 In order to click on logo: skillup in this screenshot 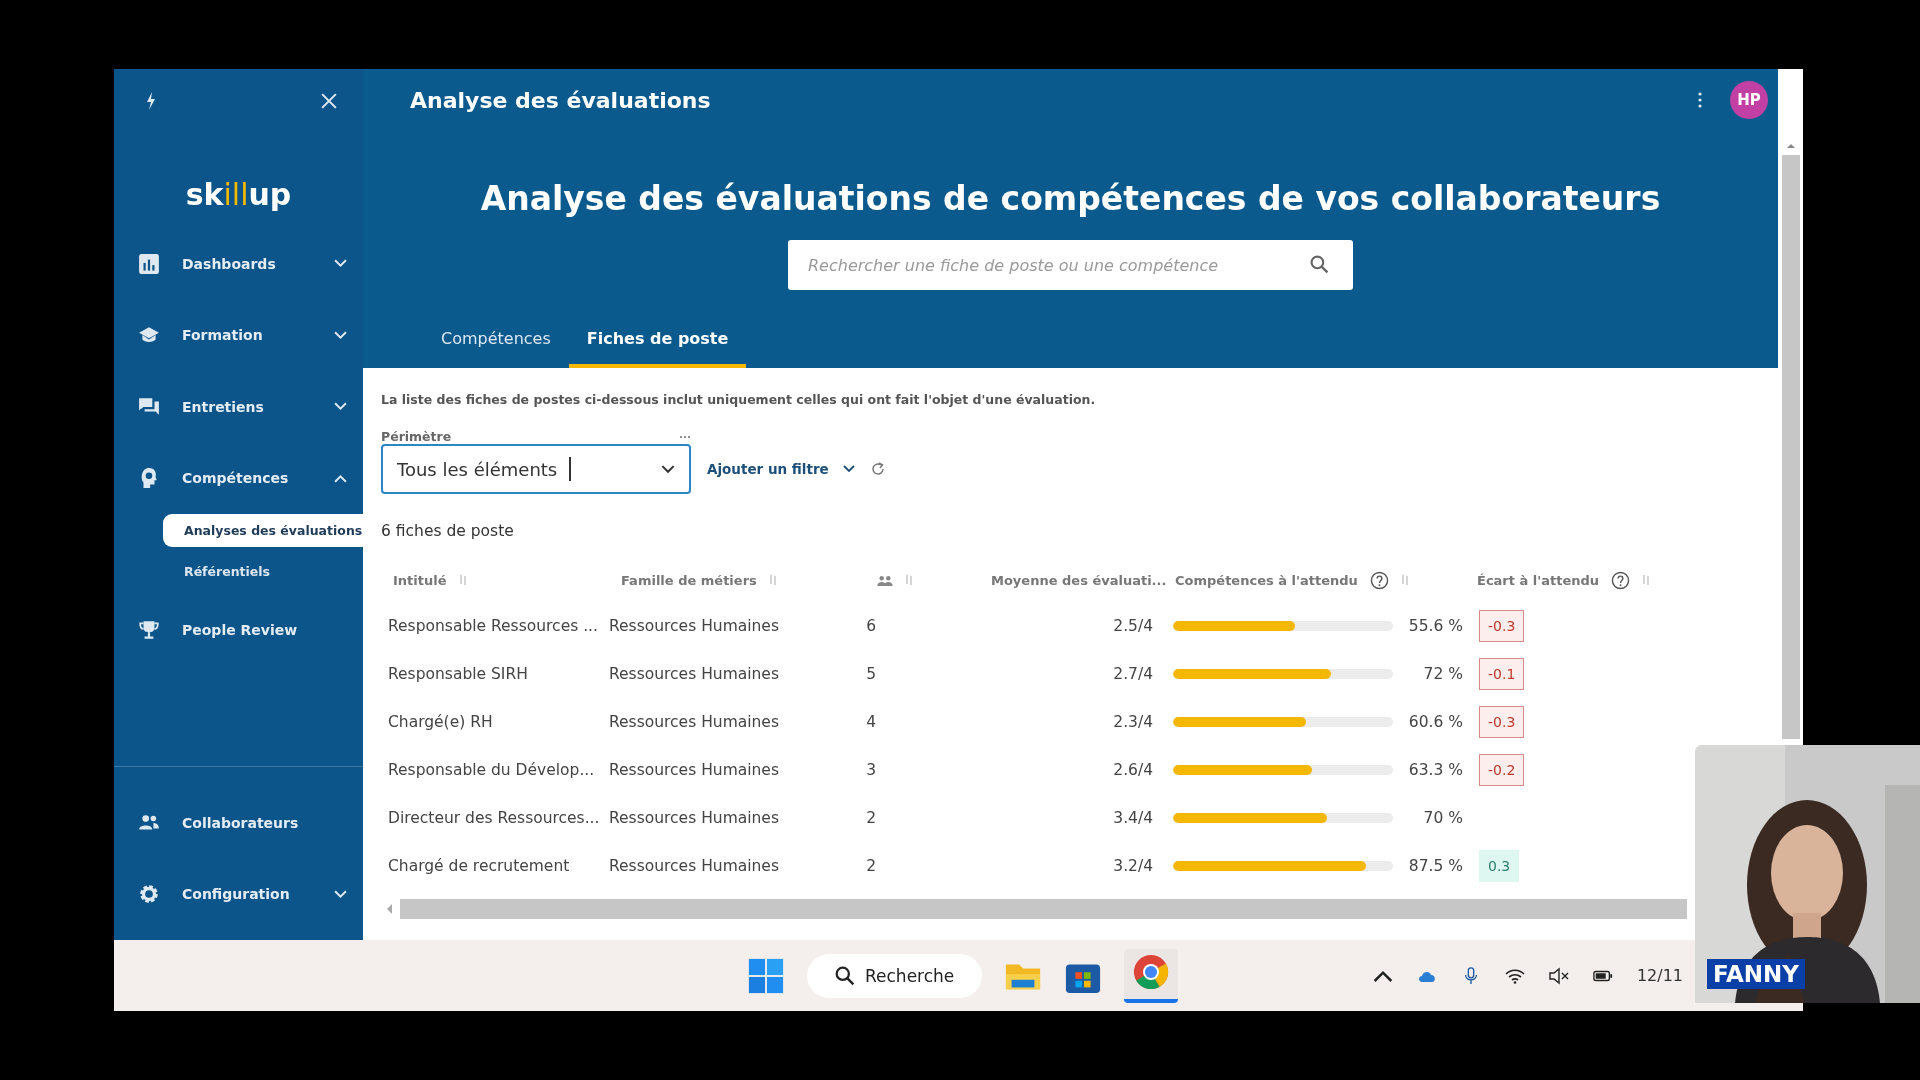, I will do `click(238, 194)`.